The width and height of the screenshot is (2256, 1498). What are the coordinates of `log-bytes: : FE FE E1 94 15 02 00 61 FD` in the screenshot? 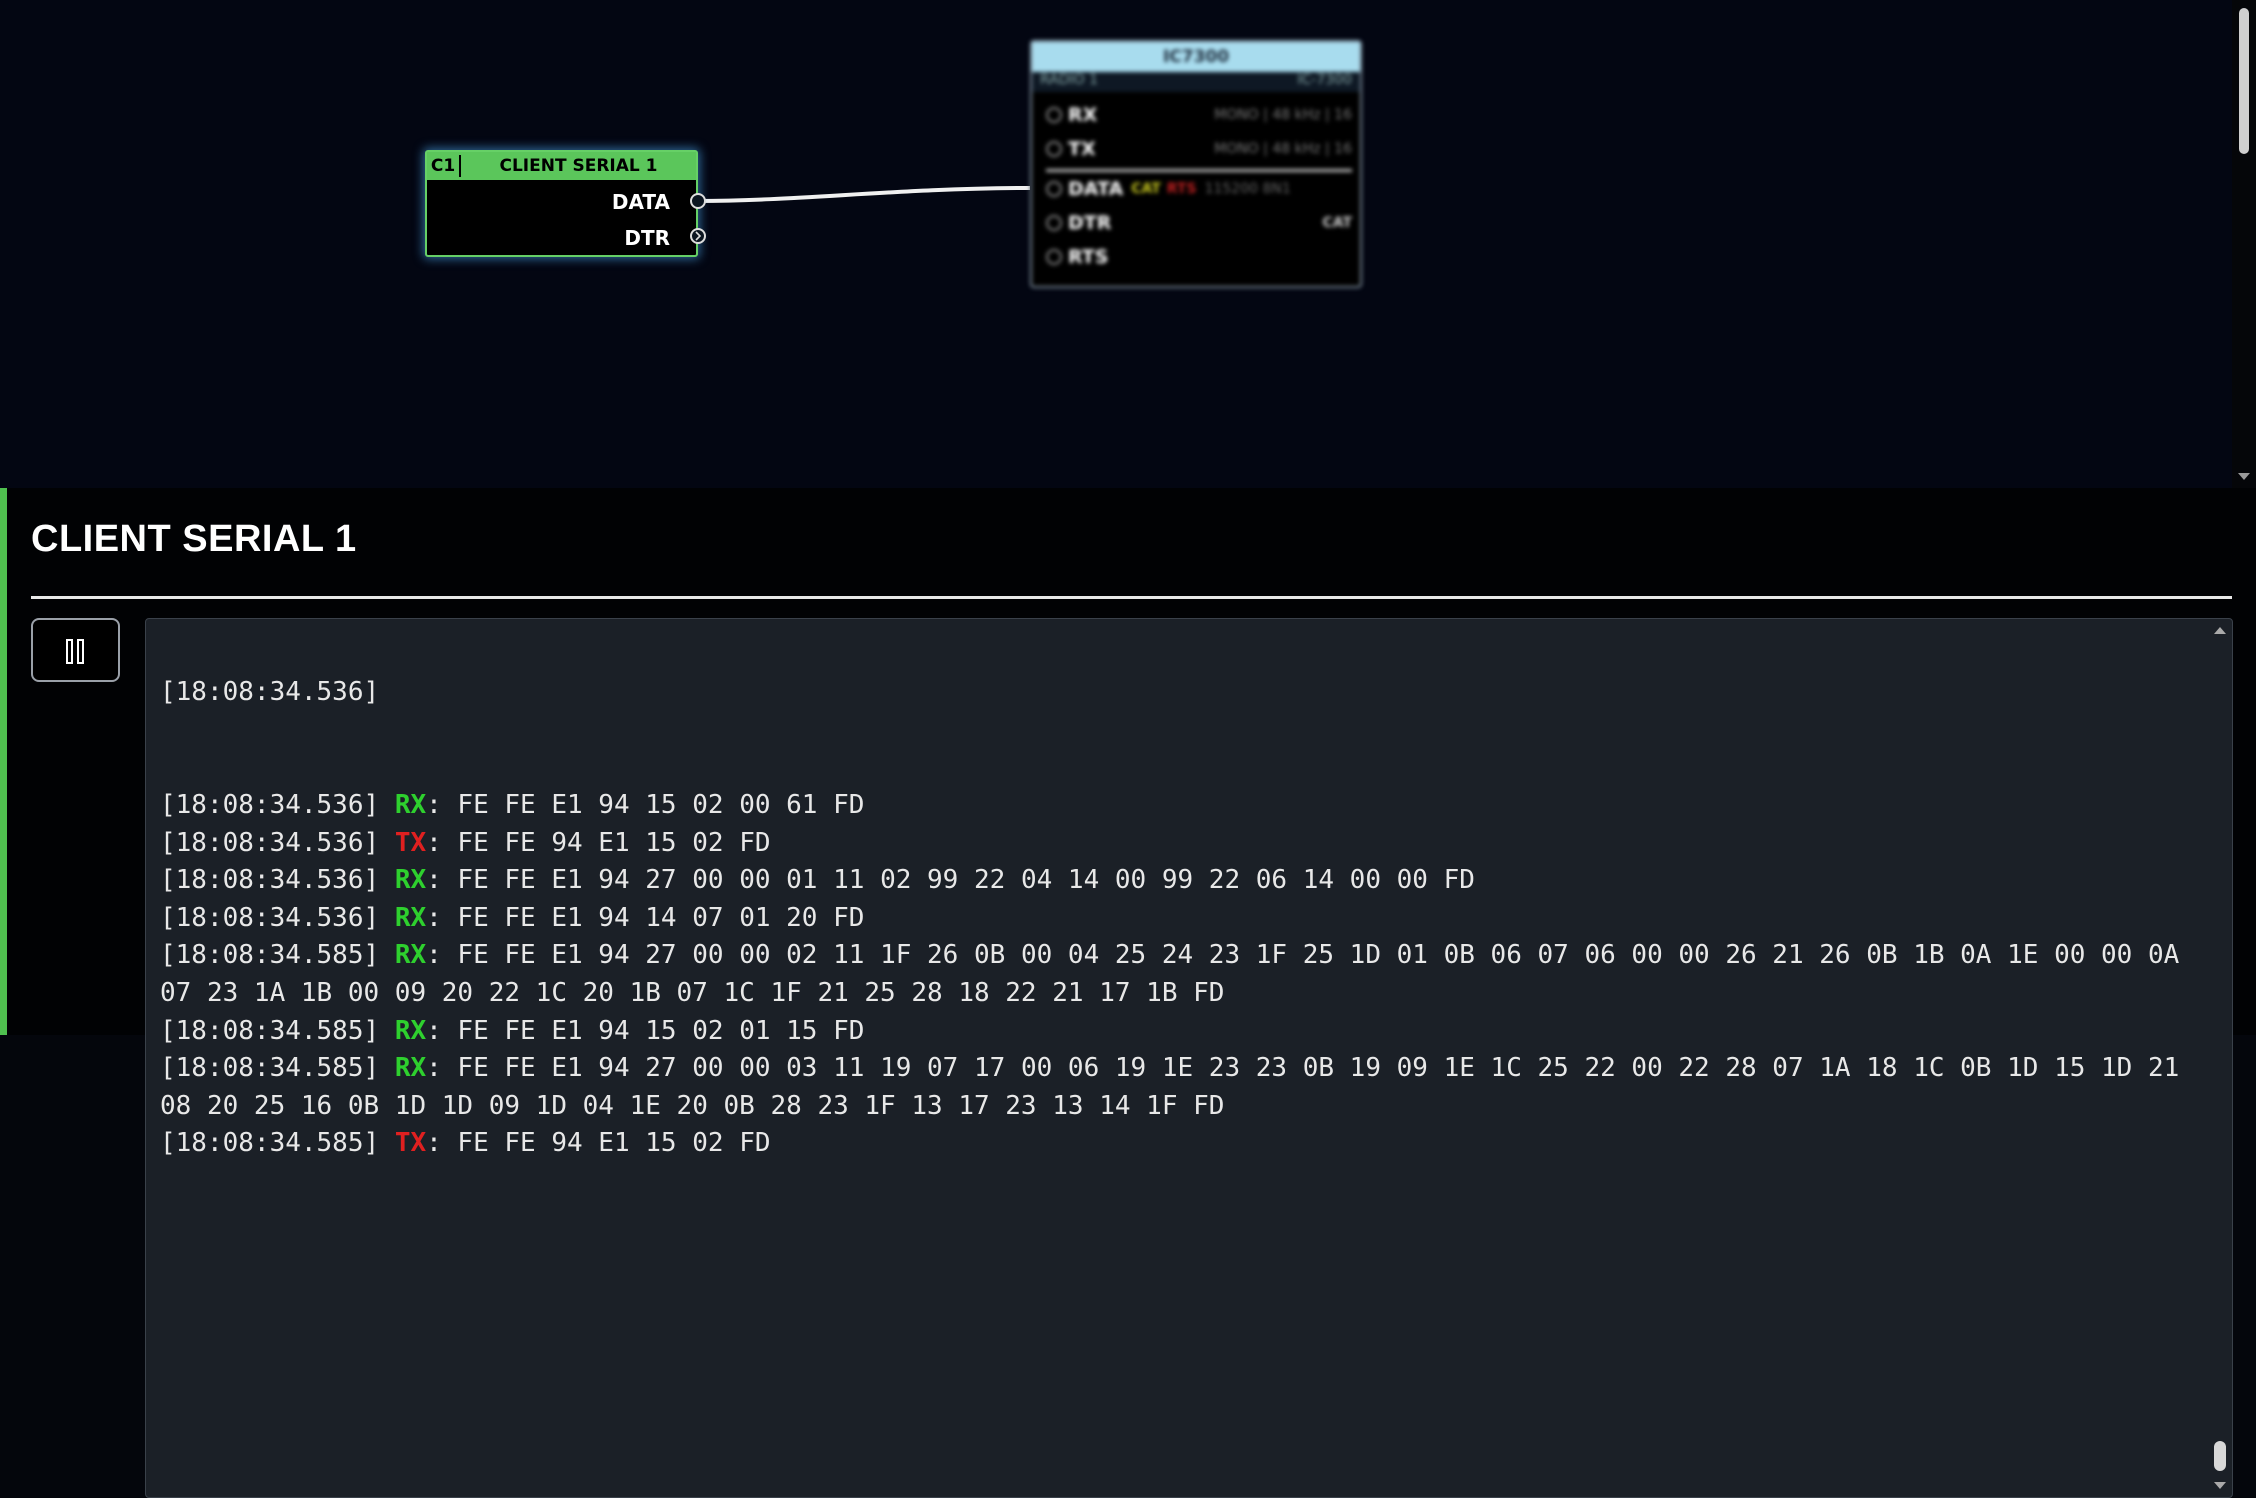 It's located at (645, 804).